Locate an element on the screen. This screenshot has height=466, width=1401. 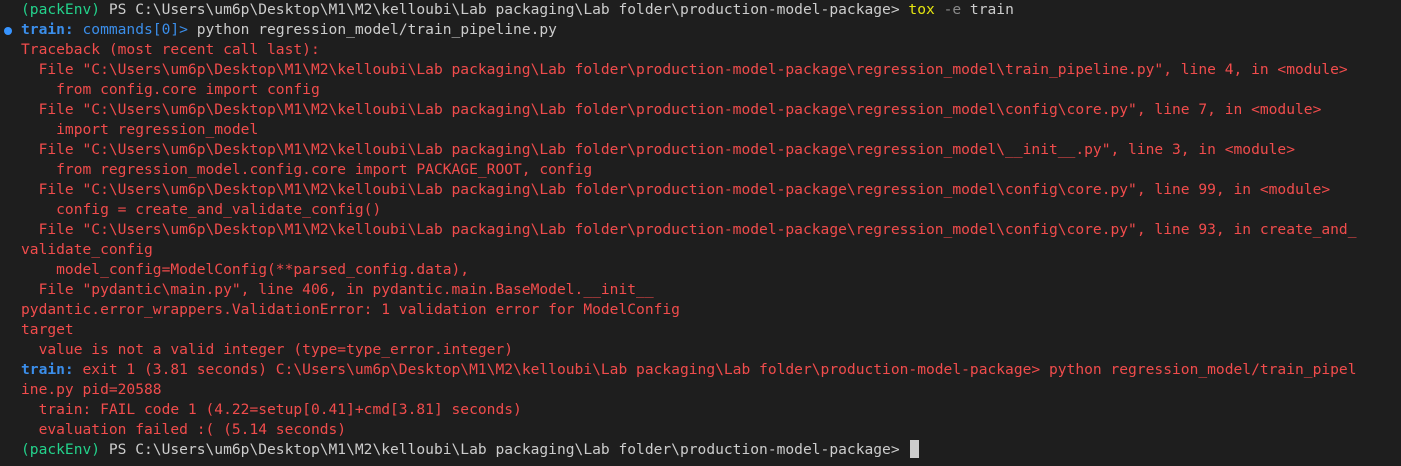
traceback-line: validate_config is located at coordinates (87, 249).